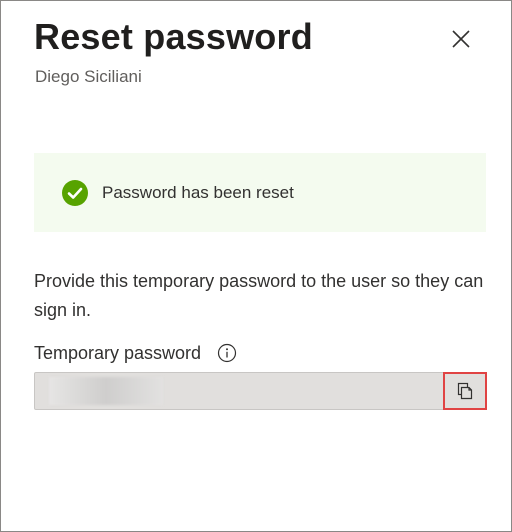 The height and width of the screenshot is (532, 512). Describe the element at coordinates (173, 36) in the screenshot. I see `panel-title: Reset password` at that location.